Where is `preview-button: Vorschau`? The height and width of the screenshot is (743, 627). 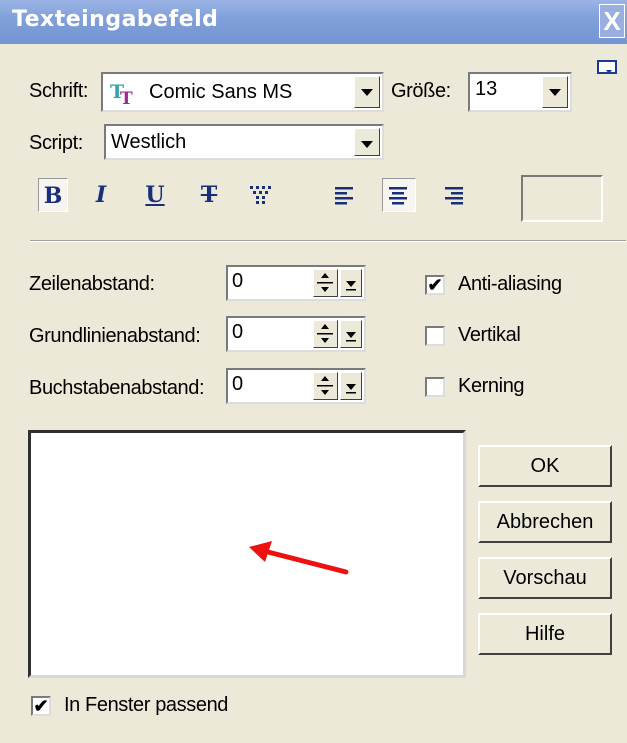 preview-button: Vorschau is located at coordinates (545, 578).